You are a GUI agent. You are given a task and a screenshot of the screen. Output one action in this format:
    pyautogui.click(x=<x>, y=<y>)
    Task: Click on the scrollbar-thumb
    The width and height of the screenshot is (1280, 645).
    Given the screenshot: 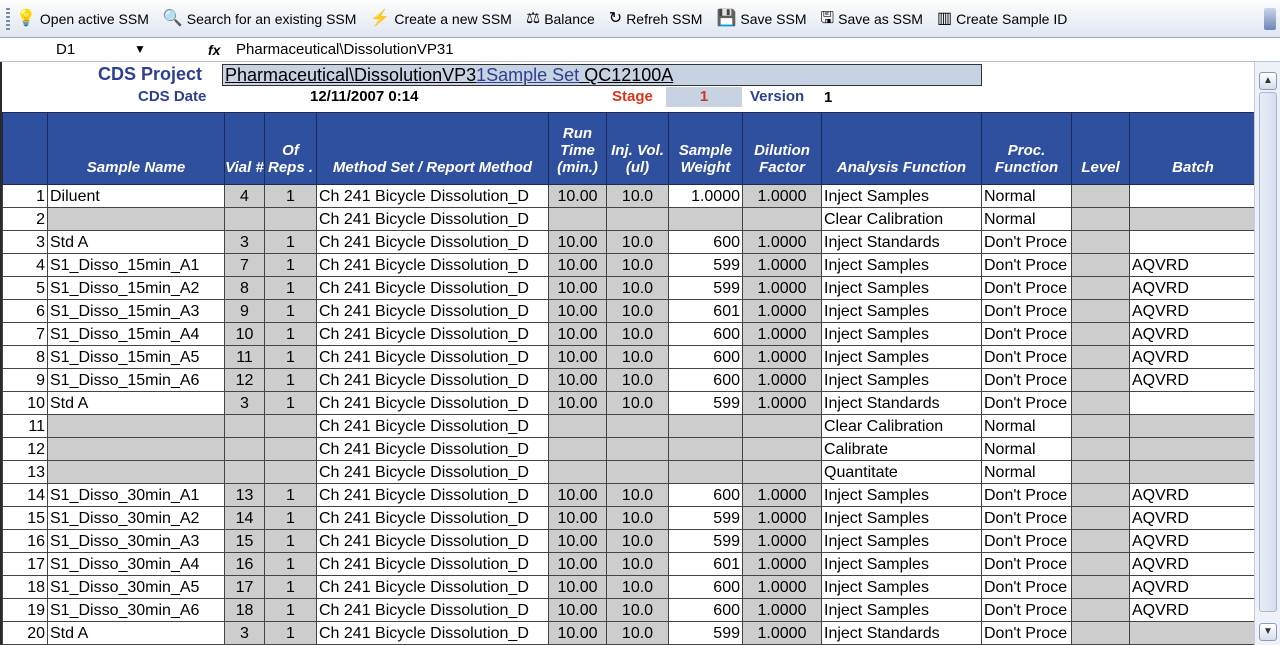 What is the action you would take?
    pyautogui.click(x=1268, y=352)
    